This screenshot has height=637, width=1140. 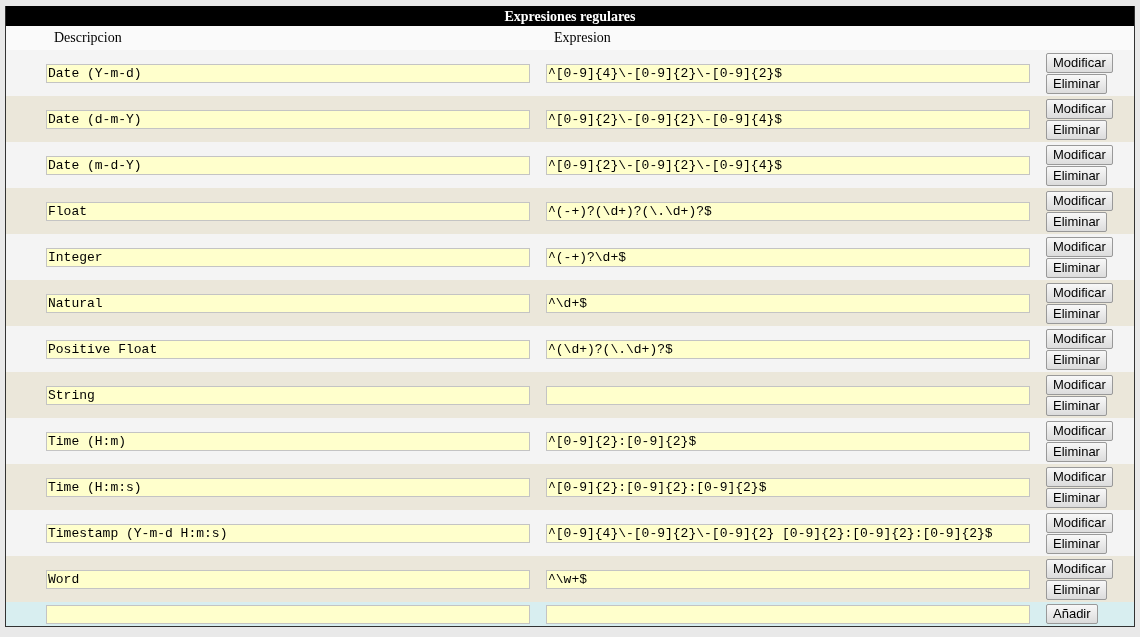 I want to click on expression-field: ^[0-9]{2}:[0-9]{2}$, so click(x=788, y=441).